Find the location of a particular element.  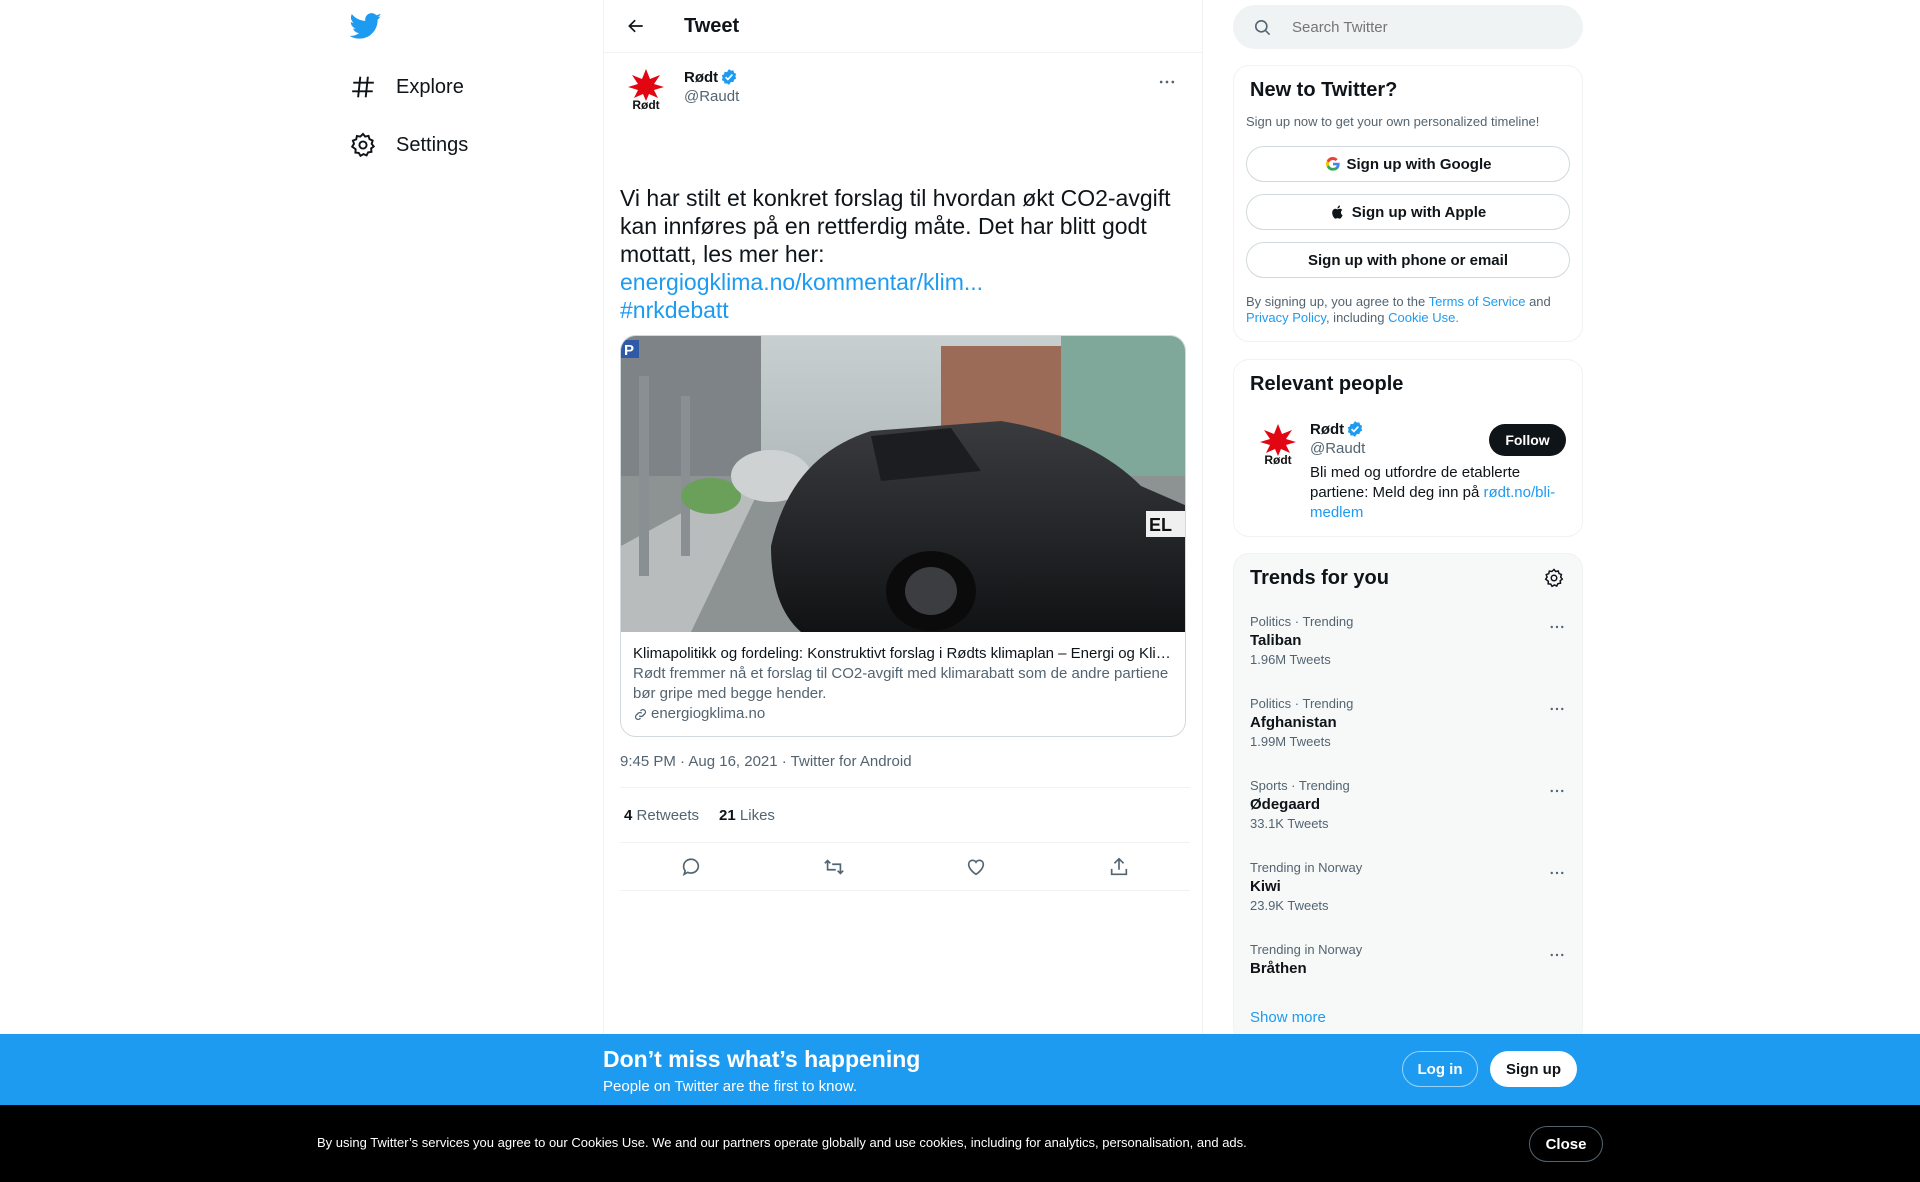

retweet-icon is located at coordinates (834, 867).